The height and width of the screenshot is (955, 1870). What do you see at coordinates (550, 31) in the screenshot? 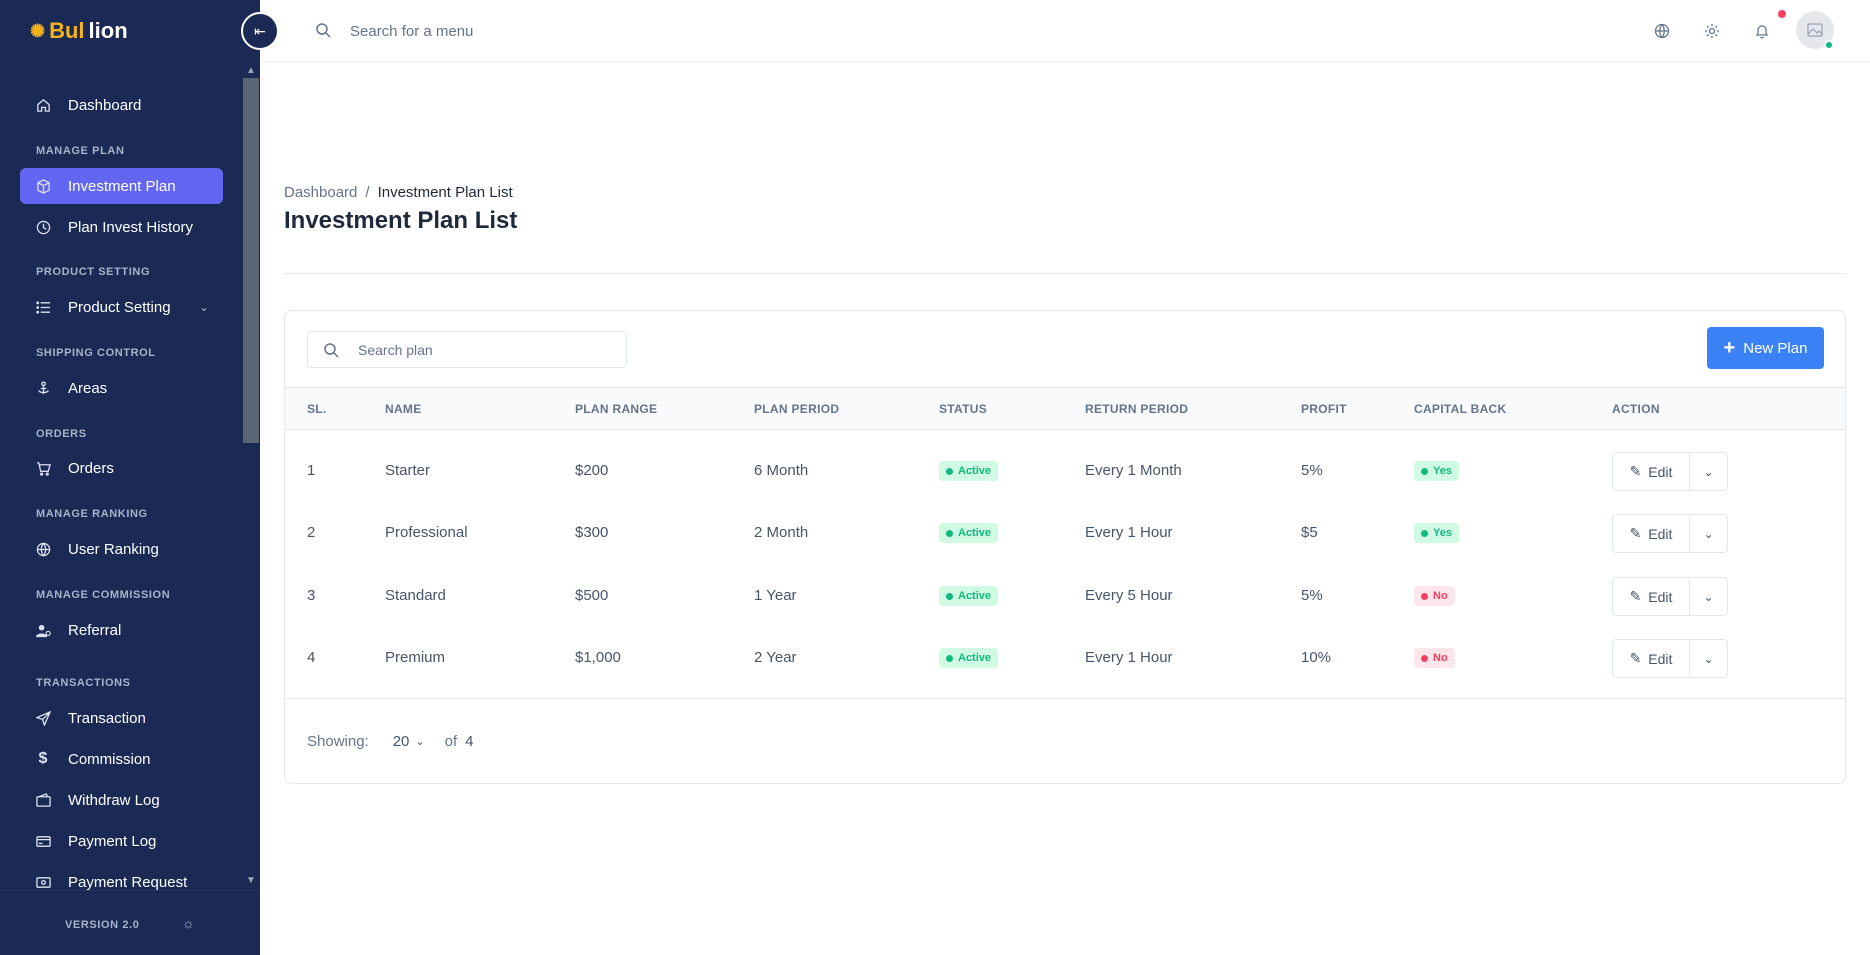
I see `menu-search-input` at bounding box center [550, 31].